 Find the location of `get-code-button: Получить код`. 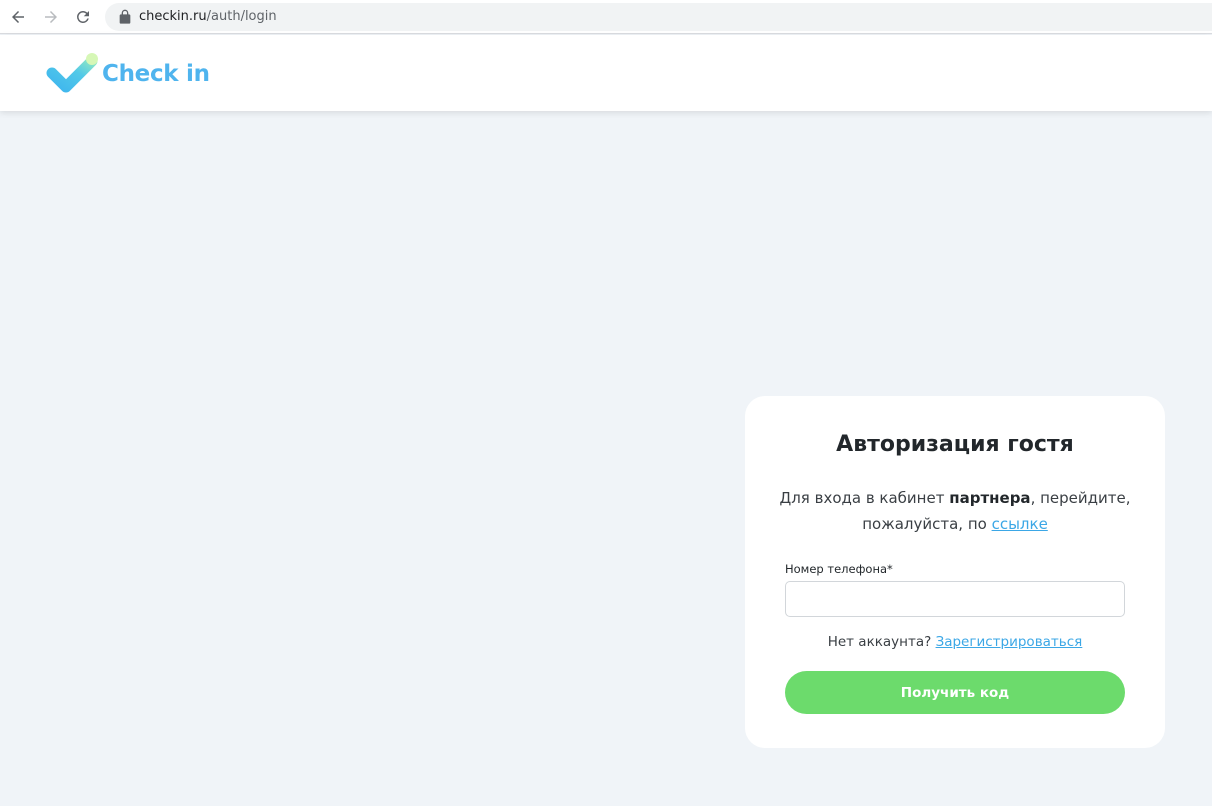

get-code-button: Получить код is located at coordinates (955, 692).